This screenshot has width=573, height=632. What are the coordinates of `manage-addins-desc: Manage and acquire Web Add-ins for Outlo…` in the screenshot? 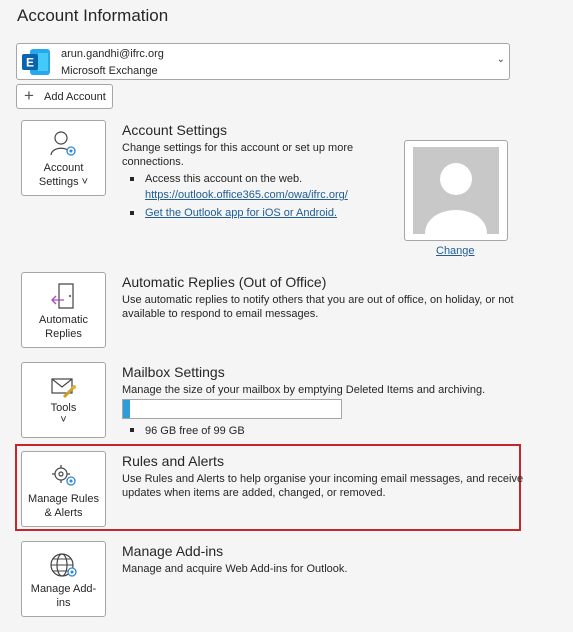 It's located at (235, 569).